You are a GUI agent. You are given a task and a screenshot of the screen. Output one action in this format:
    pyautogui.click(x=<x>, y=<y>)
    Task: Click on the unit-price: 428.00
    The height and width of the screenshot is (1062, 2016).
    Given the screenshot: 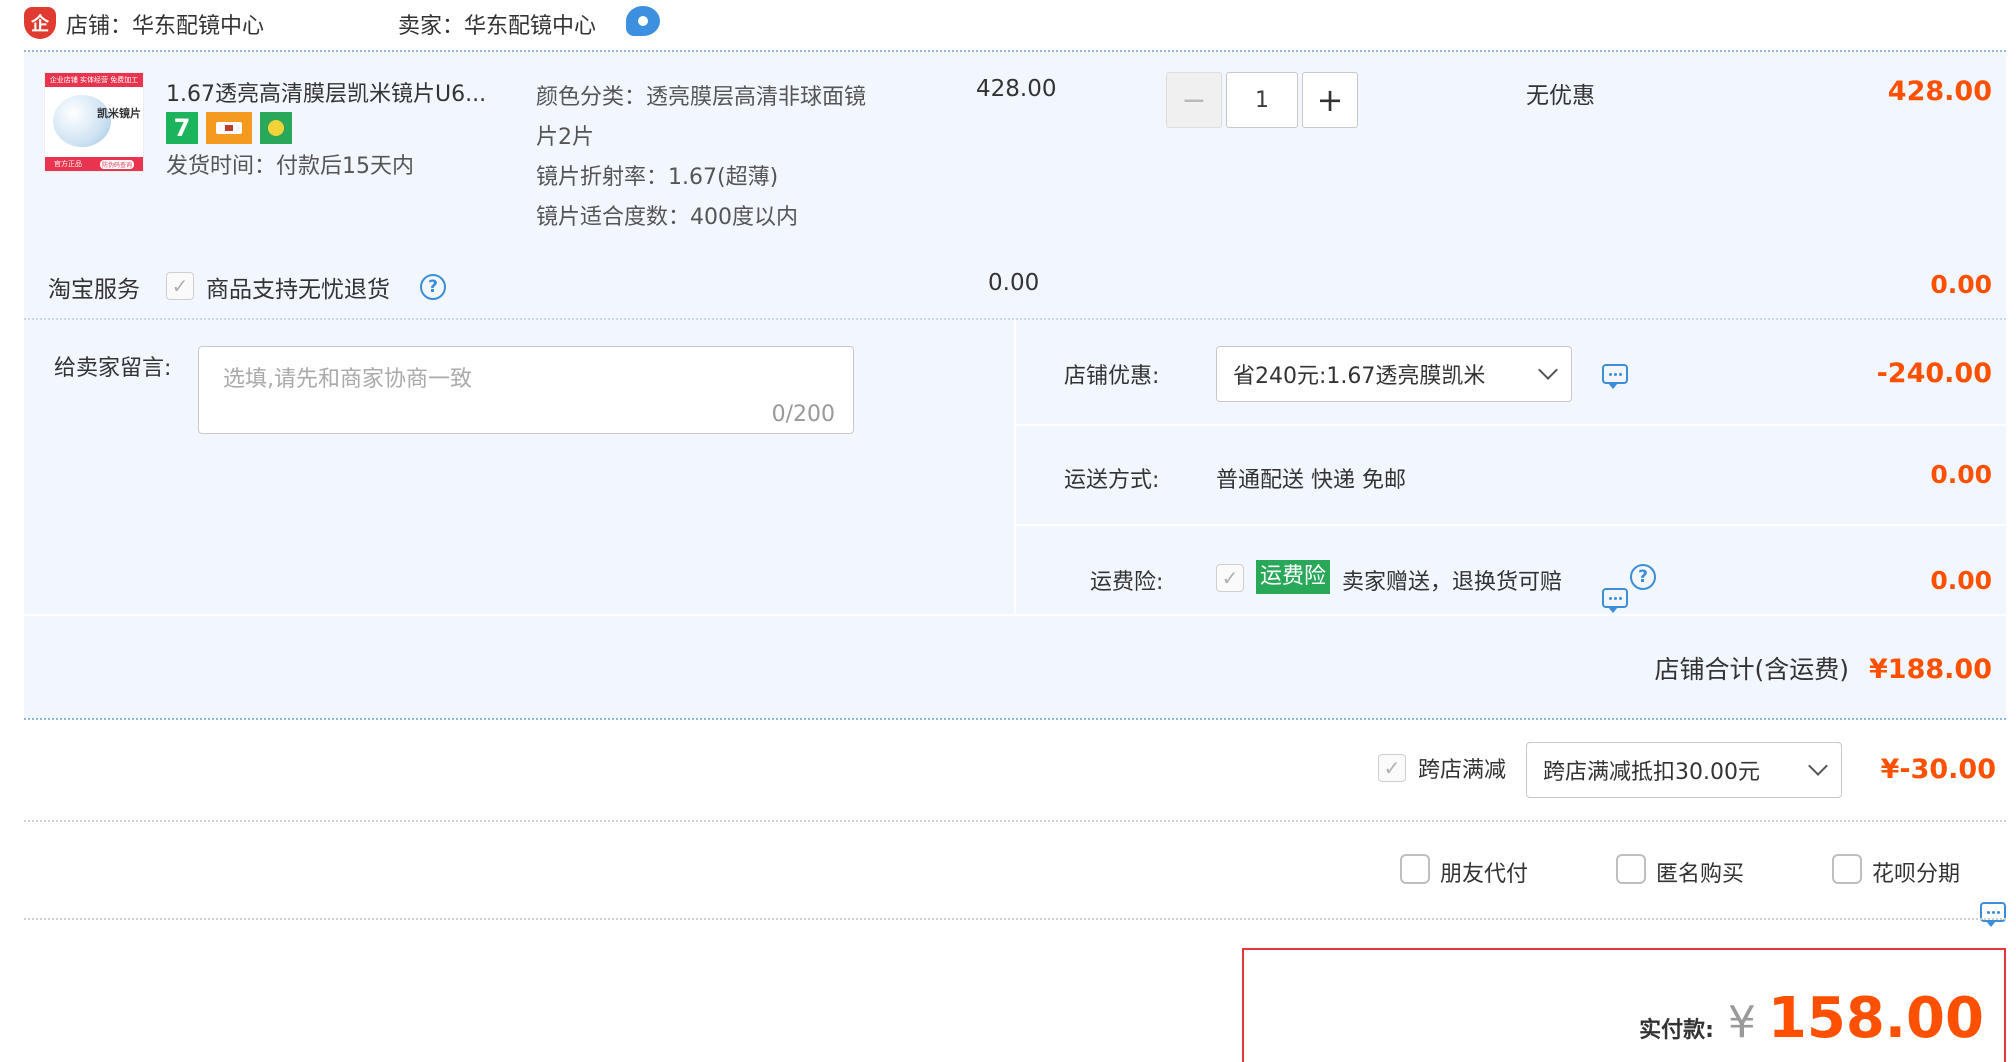 What is the action you would take?
    pyautogui.click(x=1016, y=89)
    